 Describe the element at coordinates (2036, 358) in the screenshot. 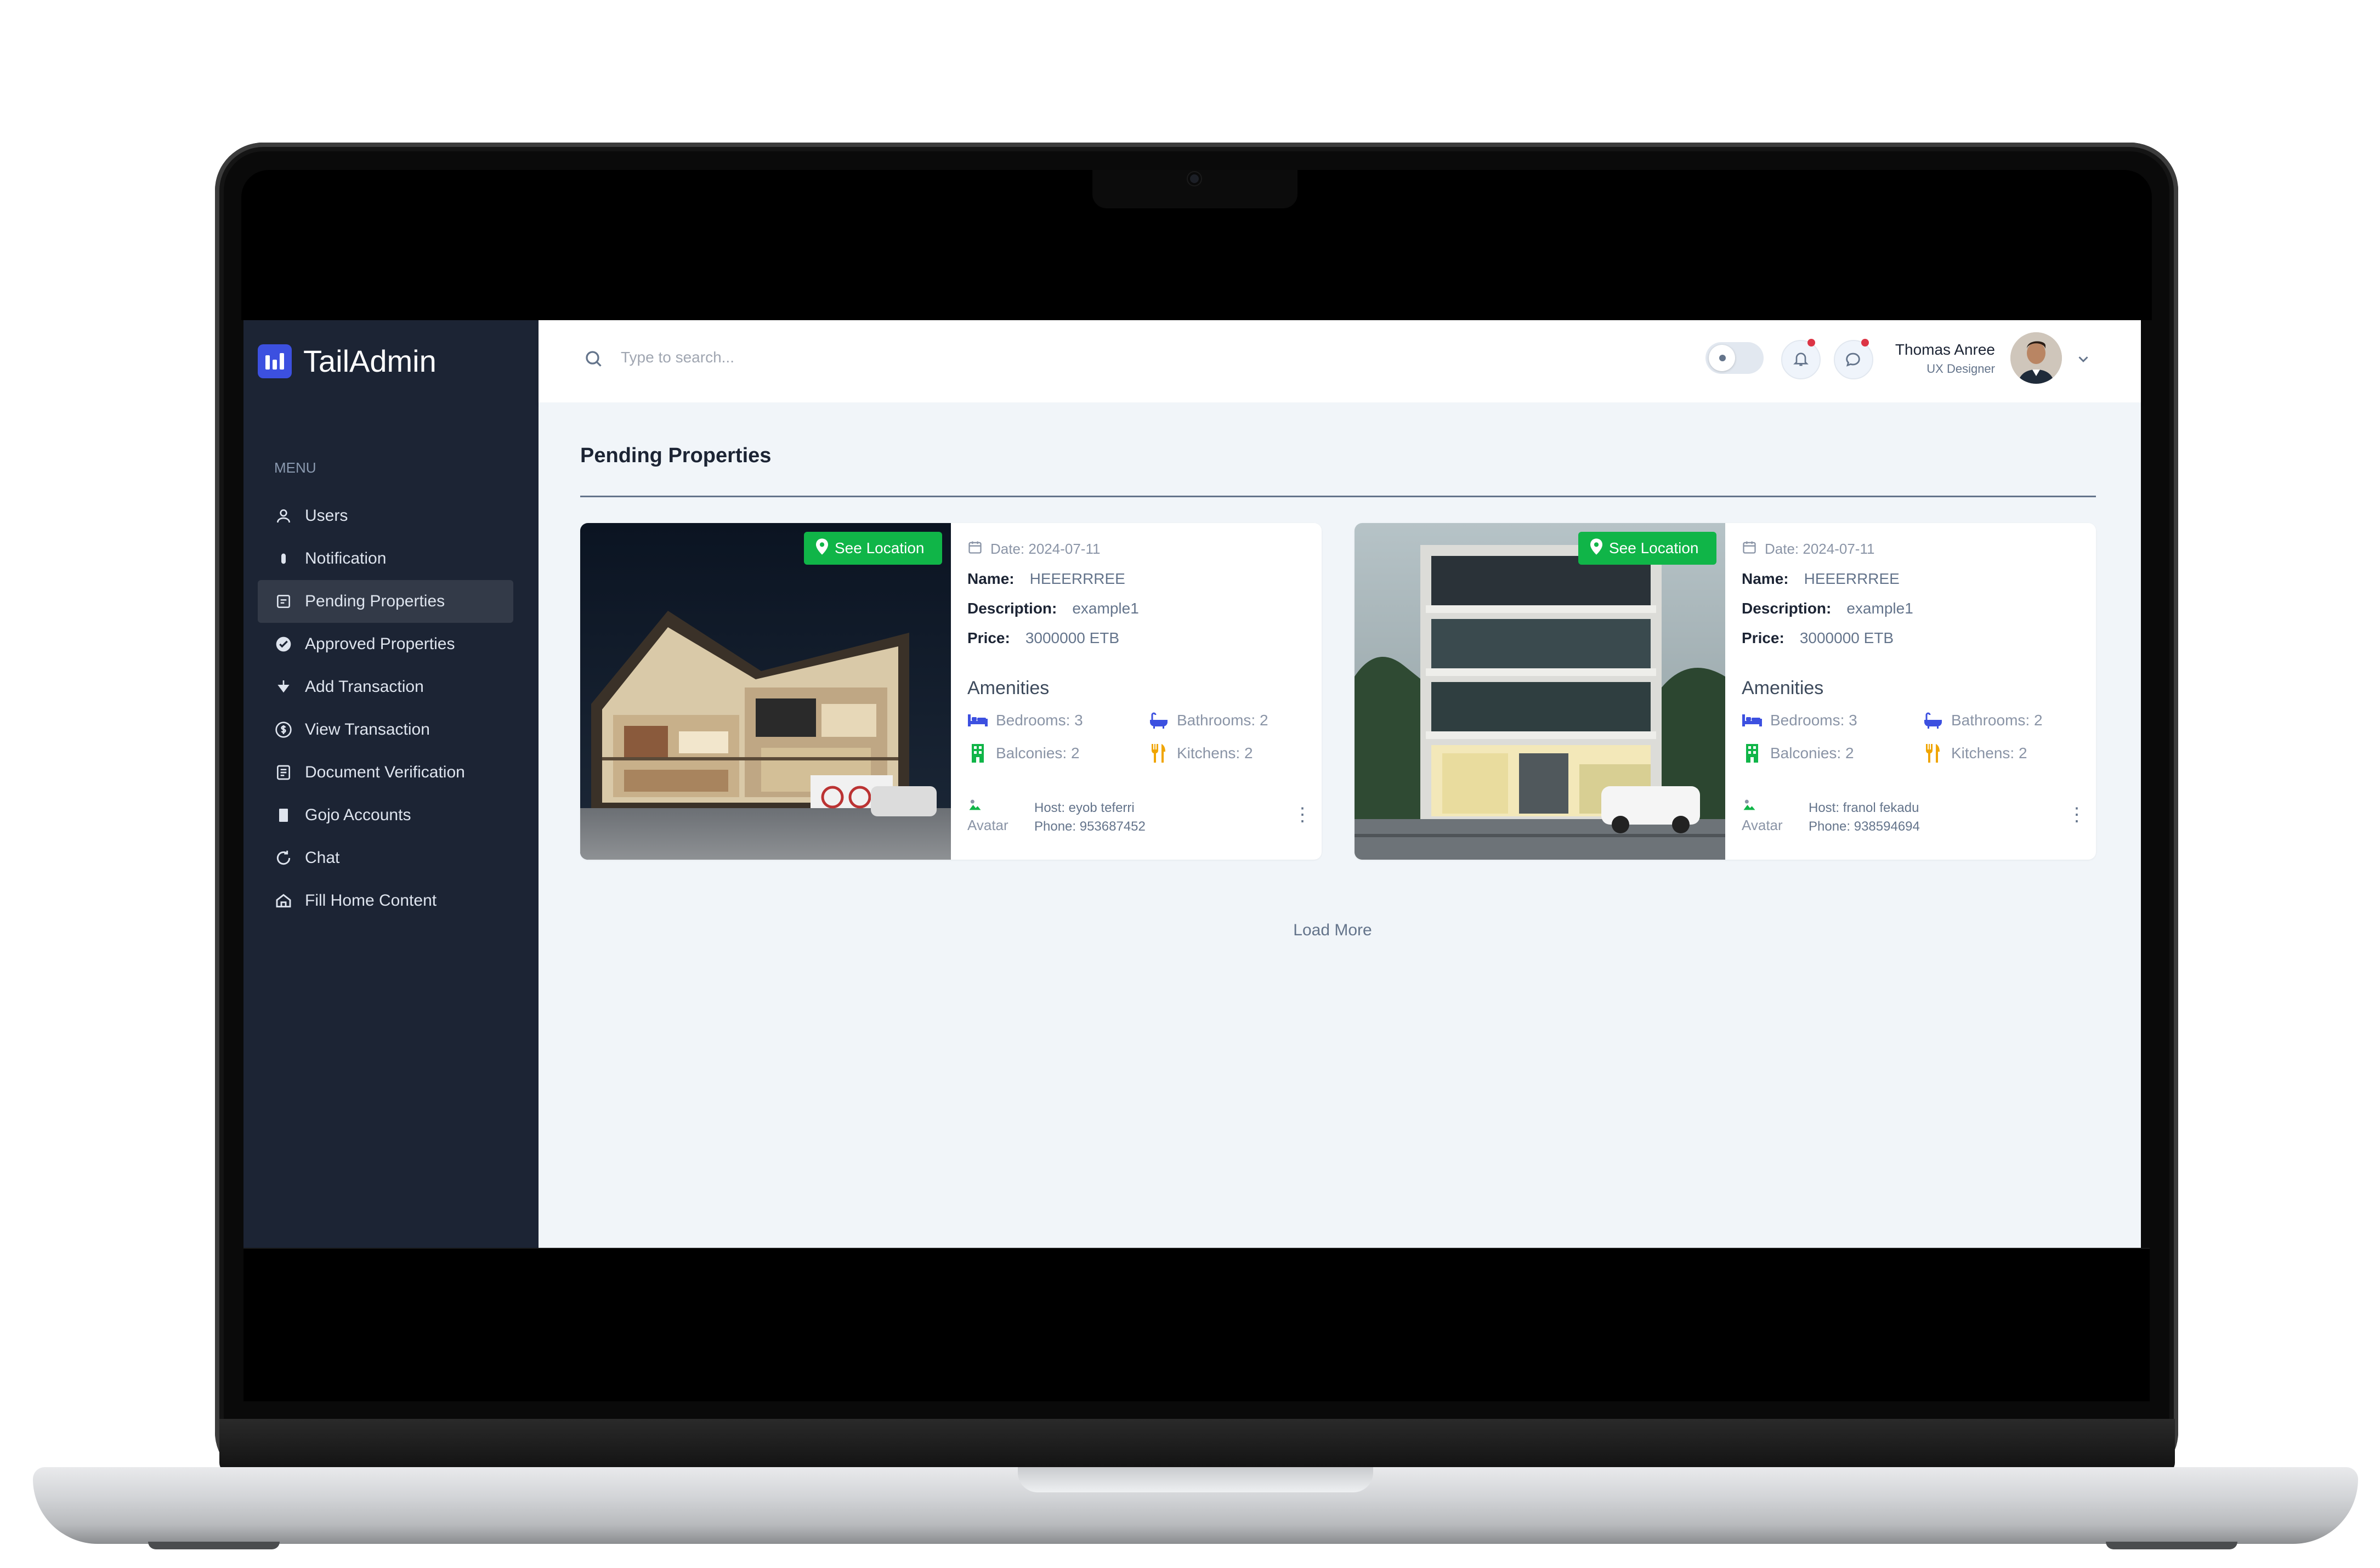

I see `user-avatar` at that location.